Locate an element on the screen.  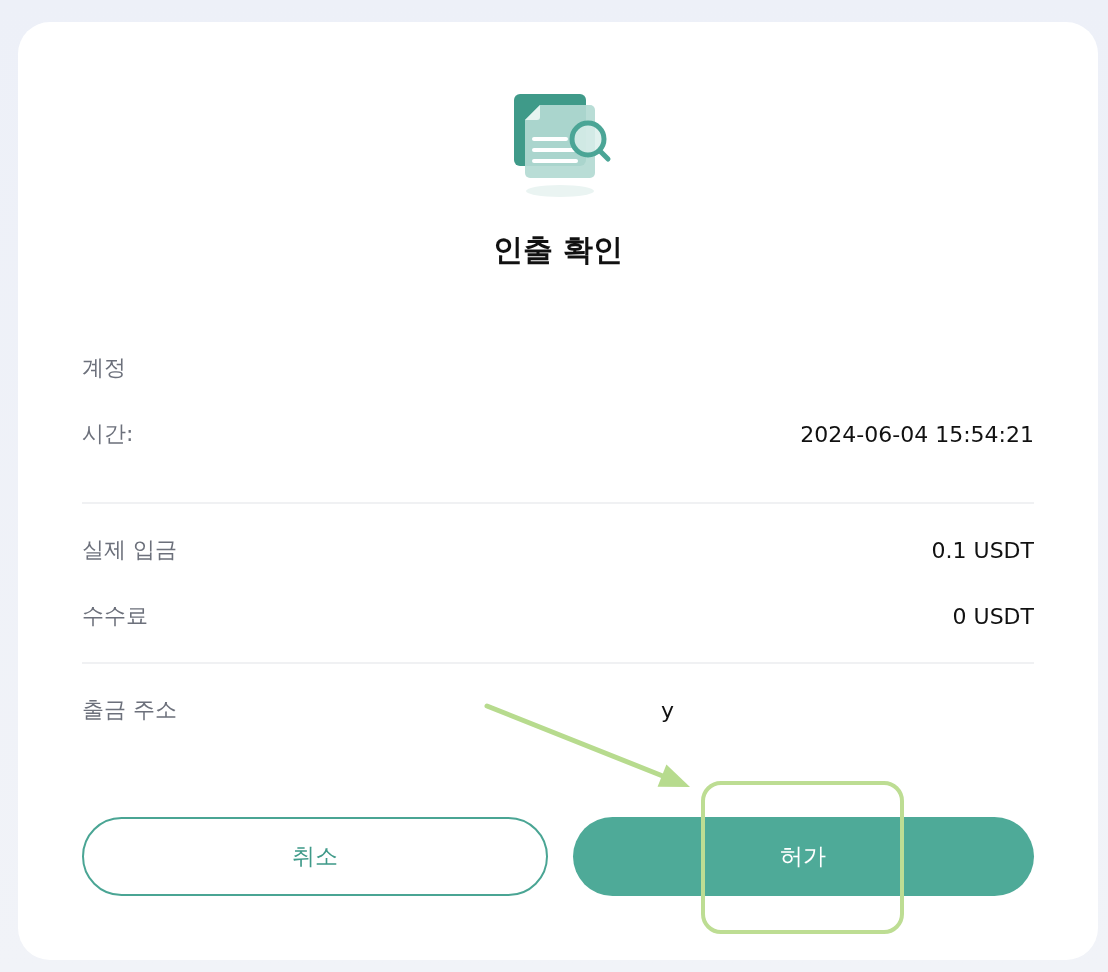
address-value: y is located at coordinates (668, 710).